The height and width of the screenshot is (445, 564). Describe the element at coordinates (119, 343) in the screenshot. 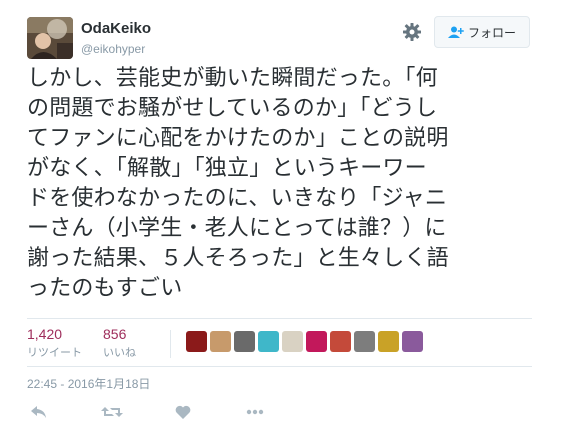

I see `like-stat: 856 いいね` at that location.